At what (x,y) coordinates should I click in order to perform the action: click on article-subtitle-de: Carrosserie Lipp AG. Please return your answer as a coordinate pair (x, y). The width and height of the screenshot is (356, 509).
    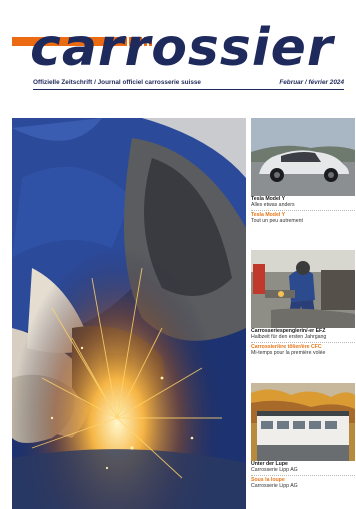
    Looking at the image, I should click on (274, 470).